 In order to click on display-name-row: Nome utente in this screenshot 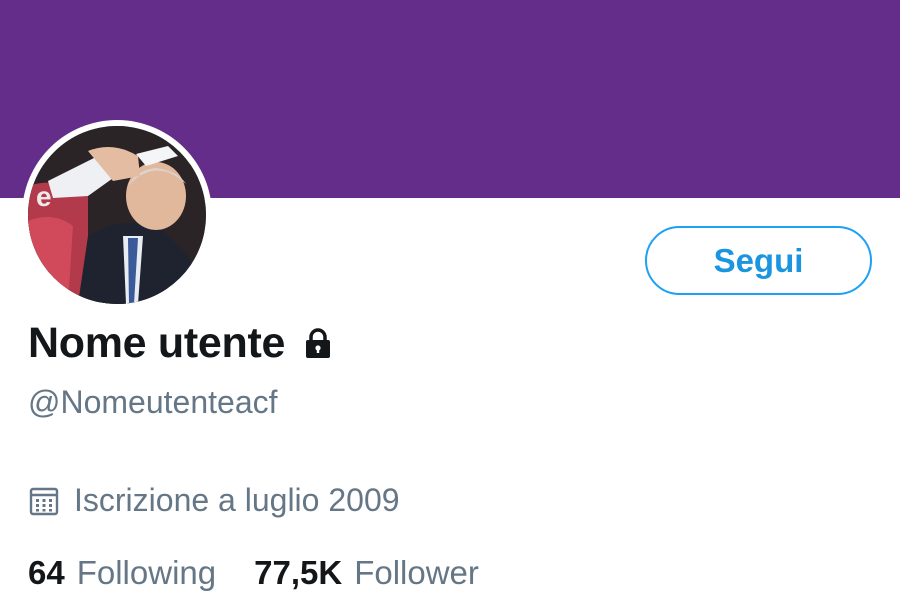, I will do `click(181, 343)`.